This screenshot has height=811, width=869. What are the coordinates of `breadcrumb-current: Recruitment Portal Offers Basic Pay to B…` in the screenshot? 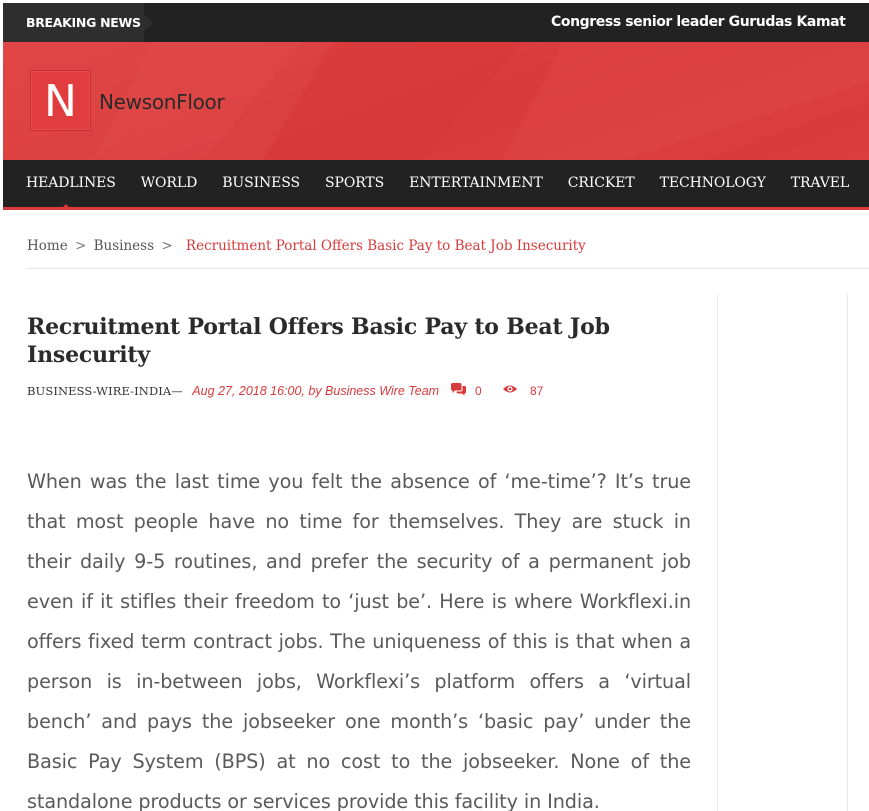 It's located at (385, 246).